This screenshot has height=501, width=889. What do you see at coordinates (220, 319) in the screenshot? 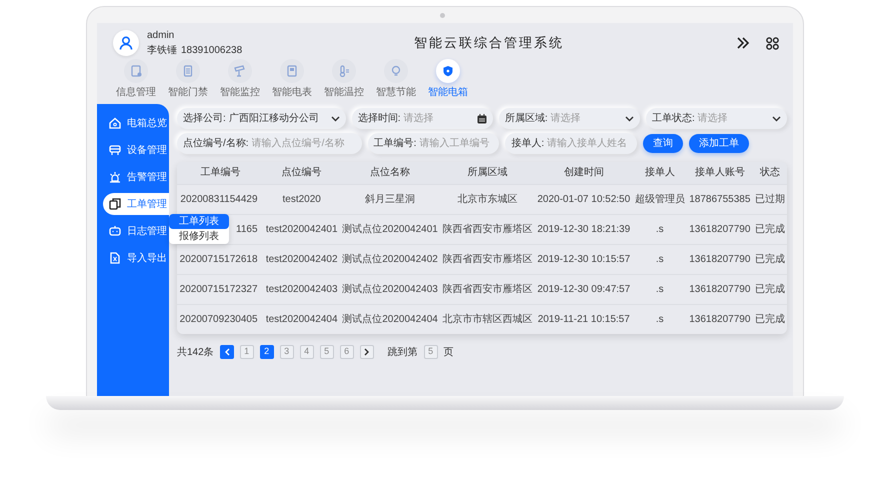
I see `table-cell: 20200709230405` at bounding box center [220, 319].